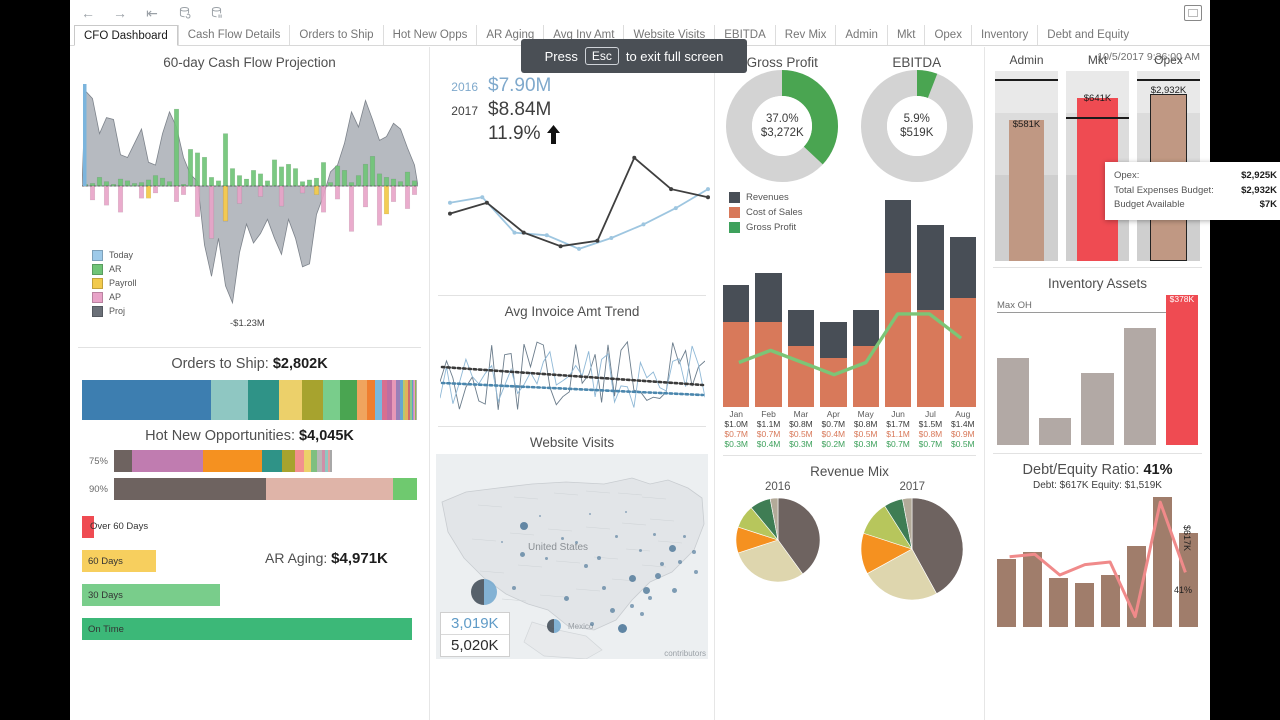  I want to click on ebitda-panel: EBITDA 5.9% $519K, so click(917, 114).